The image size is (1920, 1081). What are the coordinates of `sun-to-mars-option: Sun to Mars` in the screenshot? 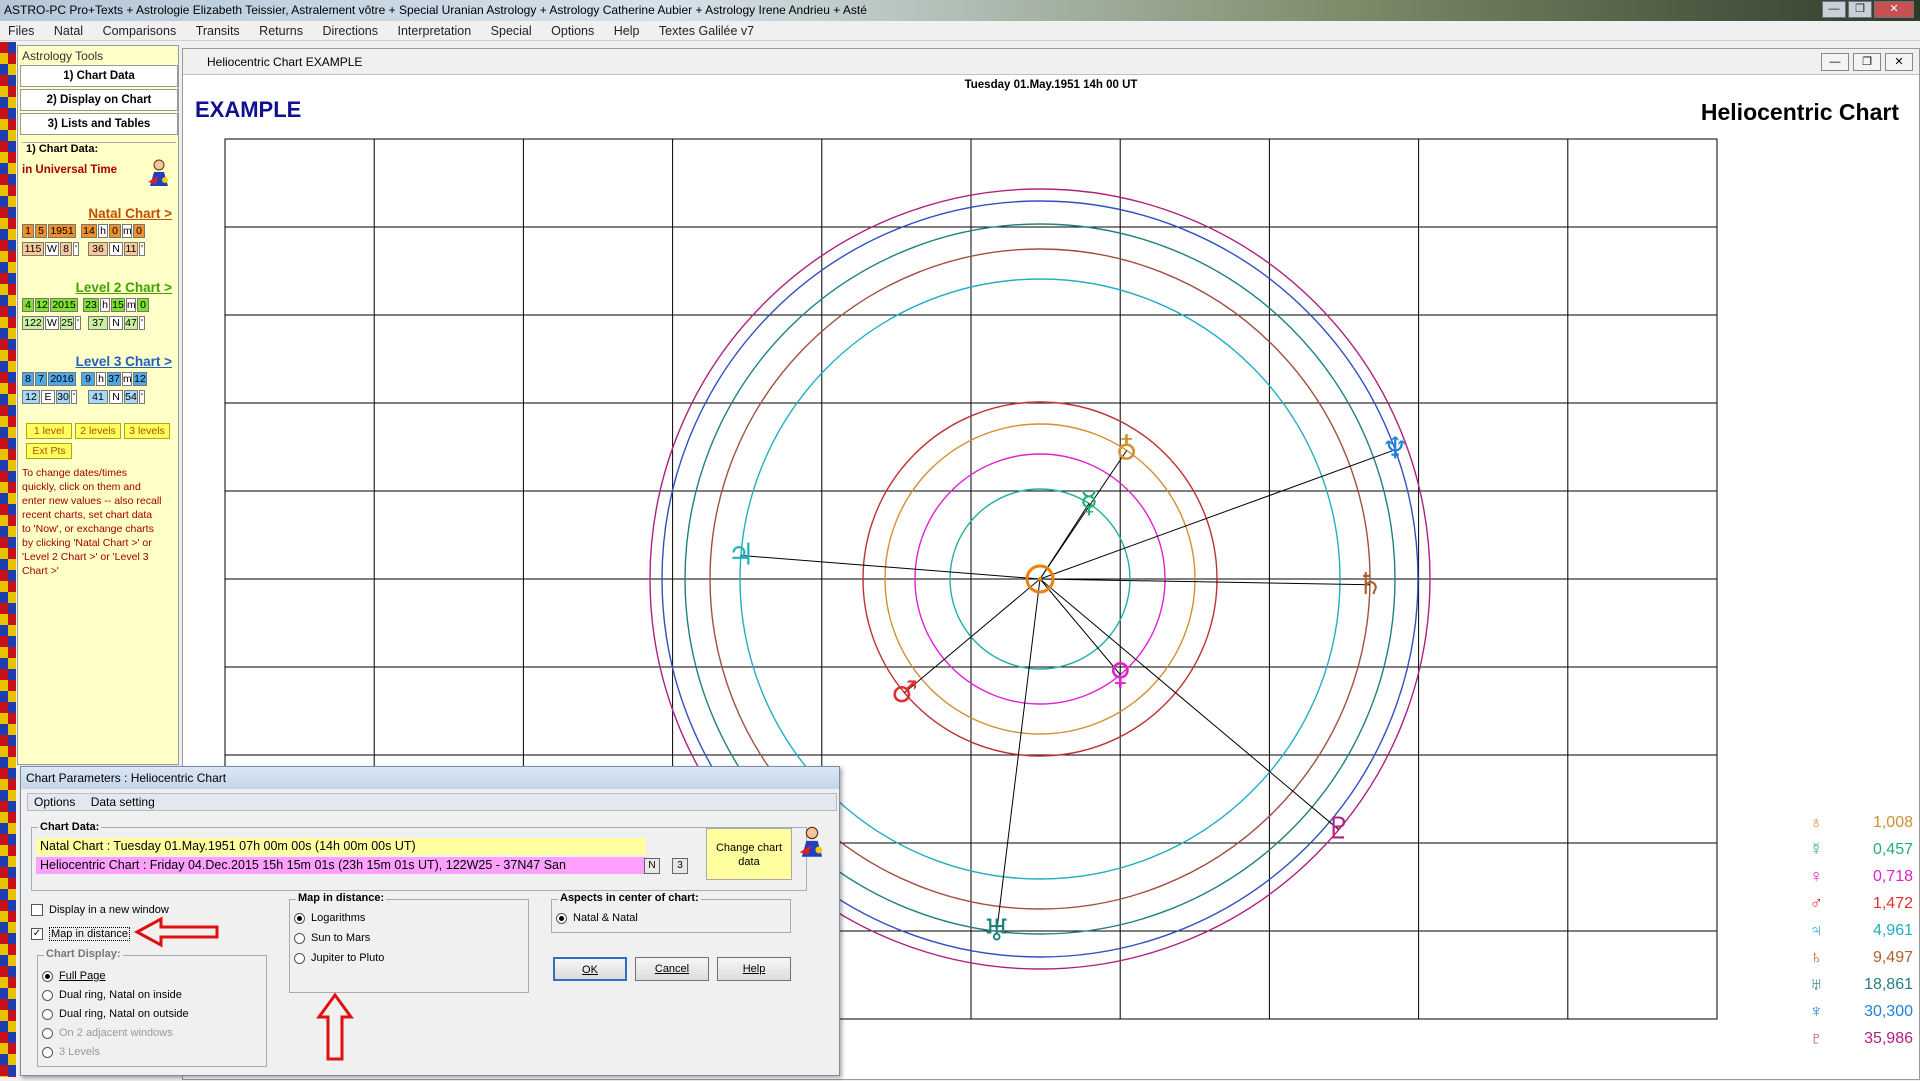 It's located at (332, 938).